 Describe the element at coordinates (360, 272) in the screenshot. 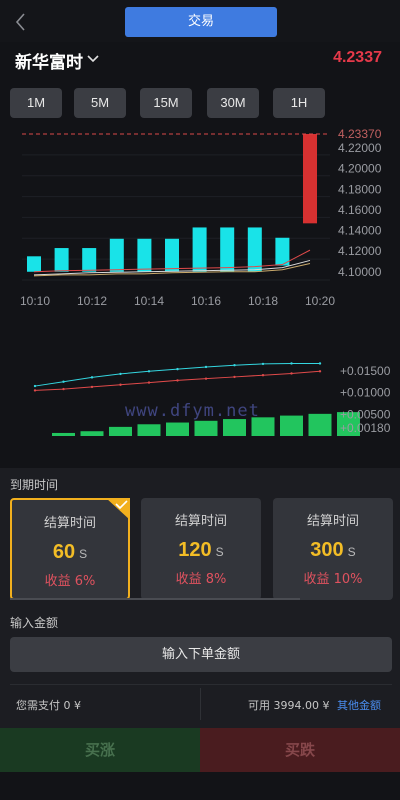

I see `price-axis-label: 4.10000` at that location.